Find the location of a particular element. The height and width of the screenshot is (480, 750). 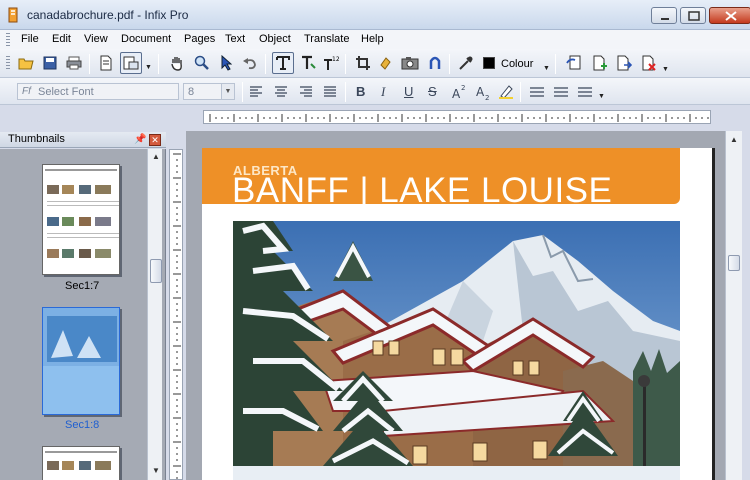

menu-translate: Translate is located at coordinates (326, 39).